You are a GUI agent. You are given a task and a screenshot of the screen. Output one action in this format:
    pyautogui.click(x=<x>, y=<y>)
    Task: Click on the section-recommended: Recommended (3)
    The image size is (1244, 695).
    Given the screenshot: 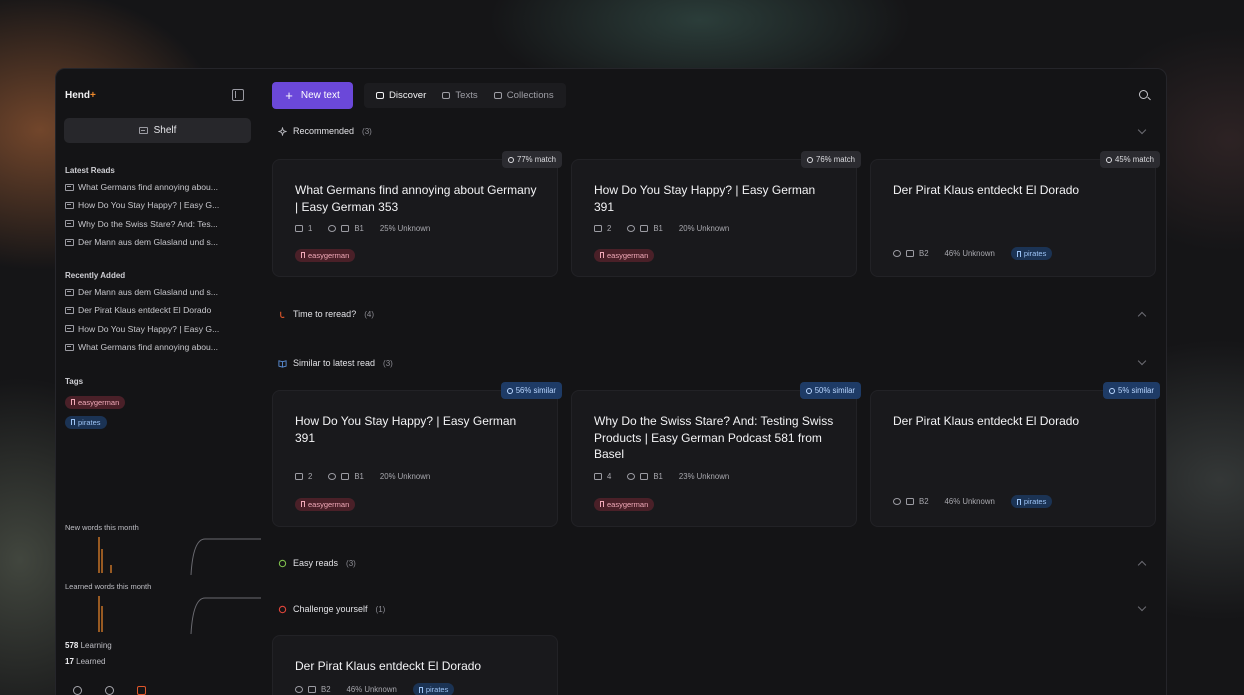 What is the action you would take?
    pyautogui.click(x=325, y=131)
    